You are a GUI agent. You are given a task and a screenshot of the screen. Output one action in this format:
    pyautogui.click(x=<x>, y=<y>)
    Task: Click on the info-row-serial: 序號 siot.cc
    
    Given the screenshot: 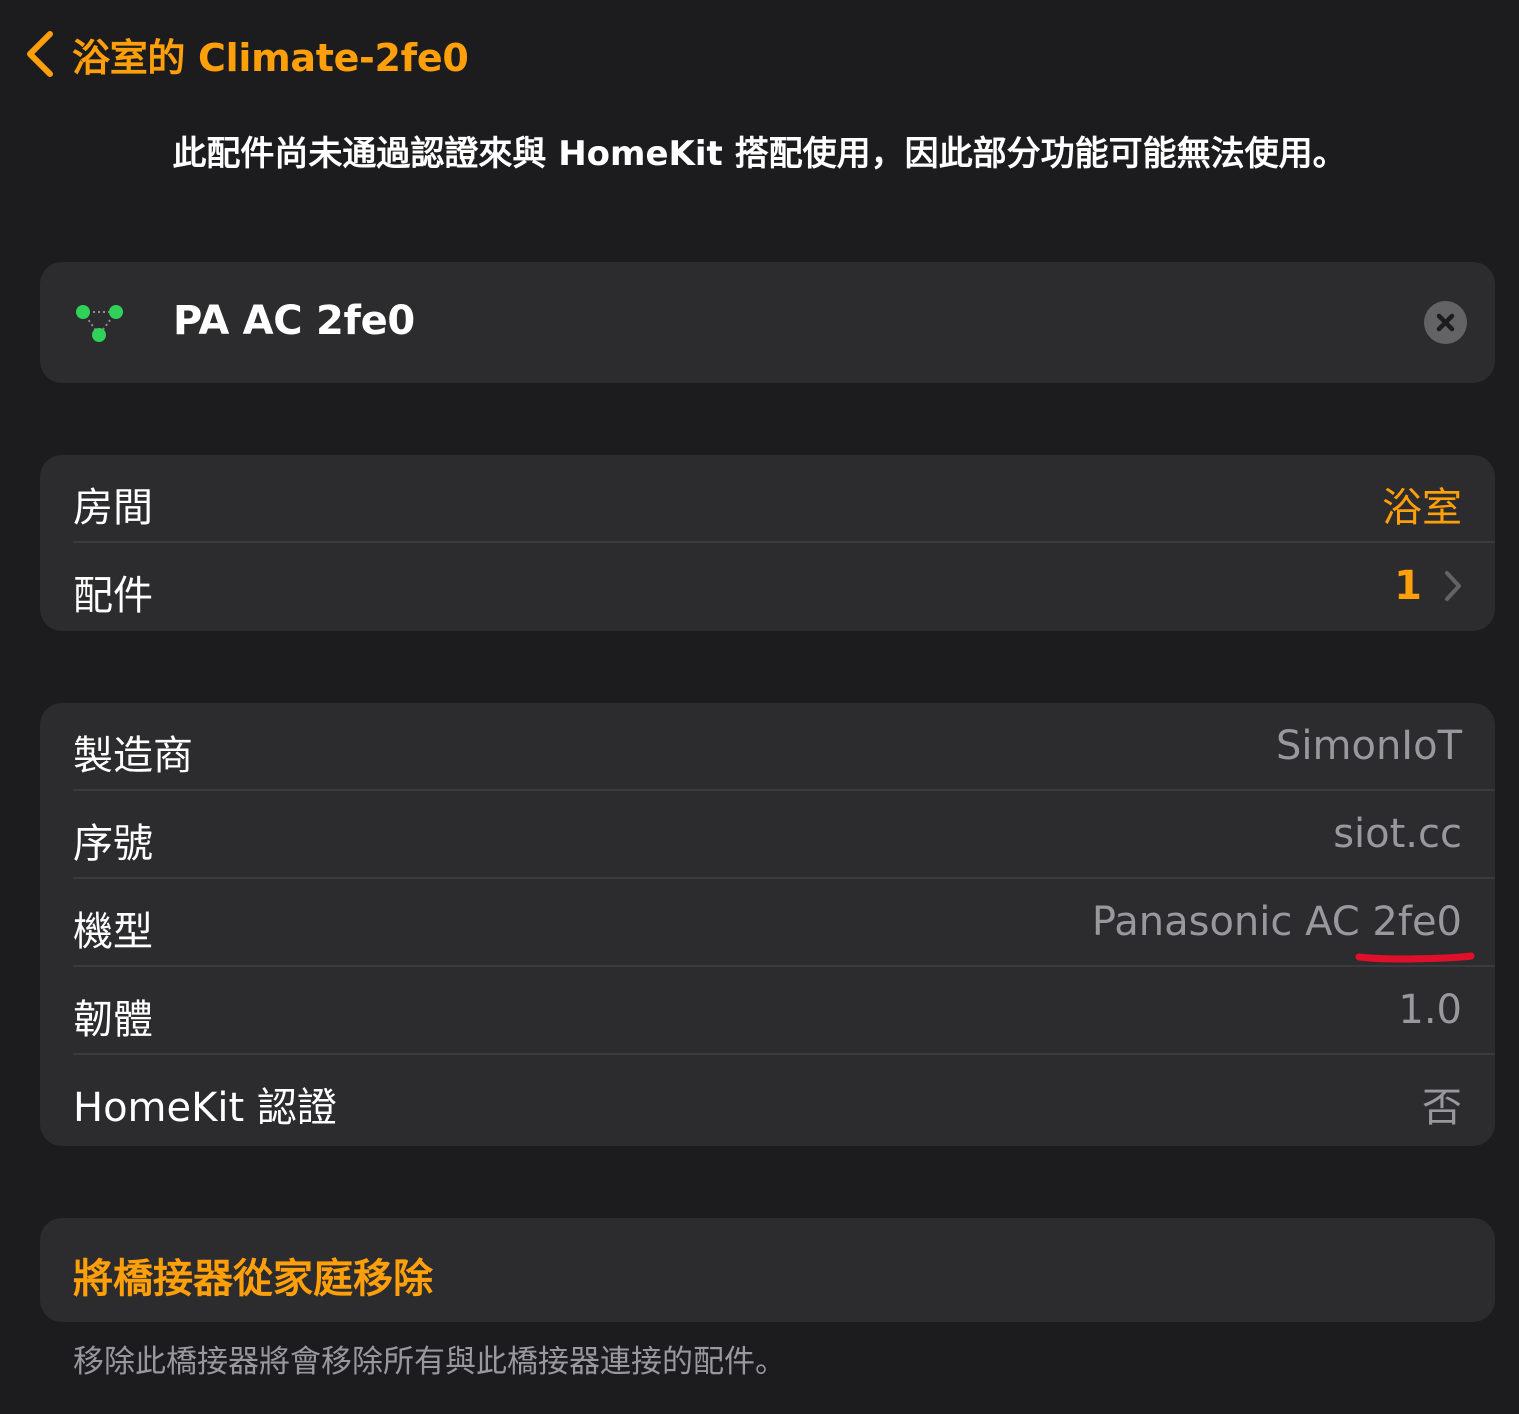 What is the action you would take?
    pyautogui.click(x=767, y=835)
    